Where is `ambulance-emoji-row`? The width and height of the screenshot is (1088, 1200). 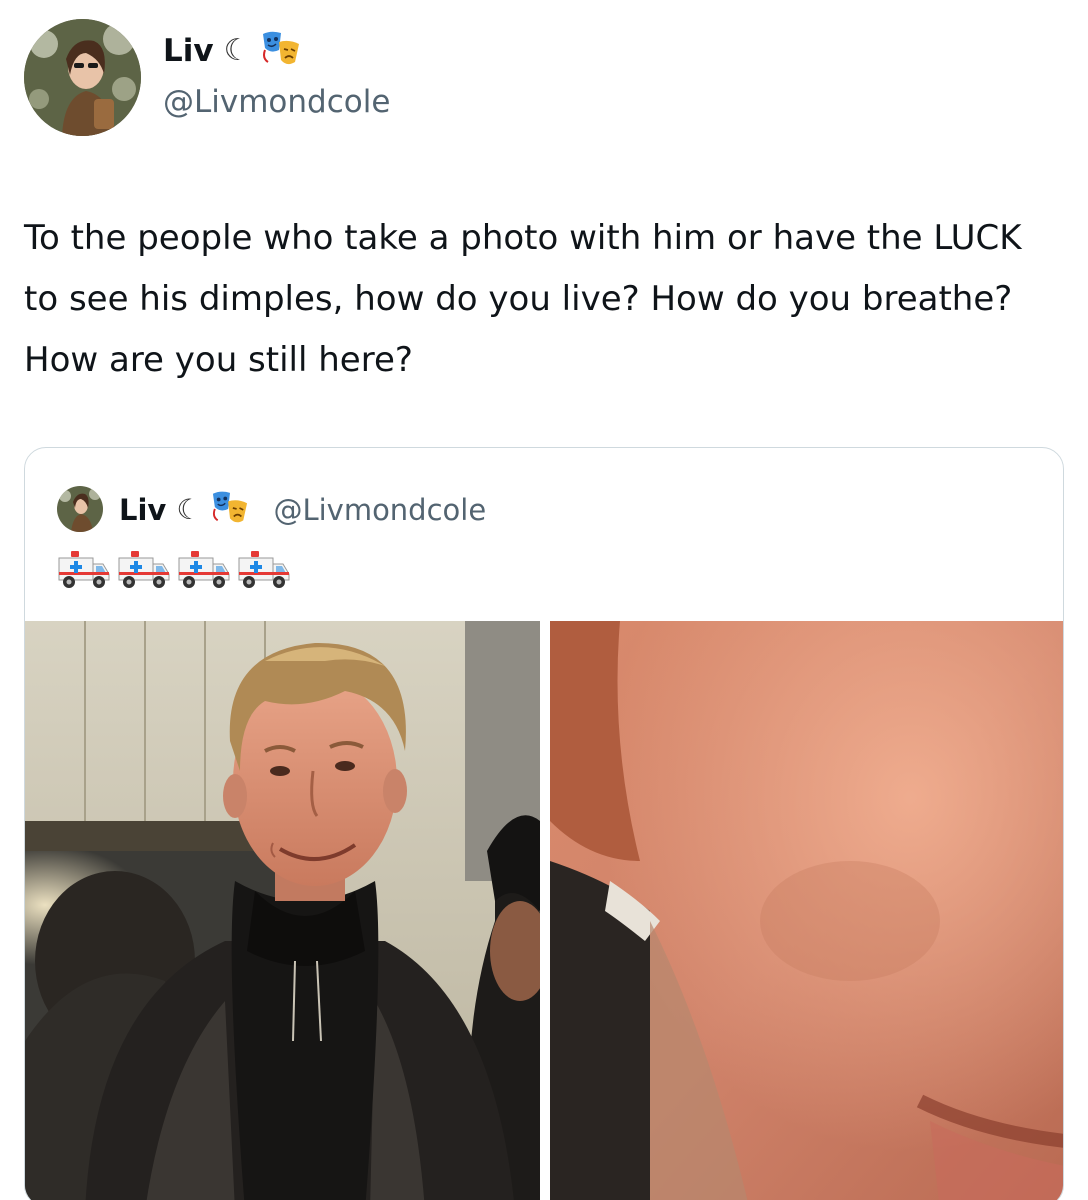 ambulance-emoji-row is located at coordinates (174, 571).